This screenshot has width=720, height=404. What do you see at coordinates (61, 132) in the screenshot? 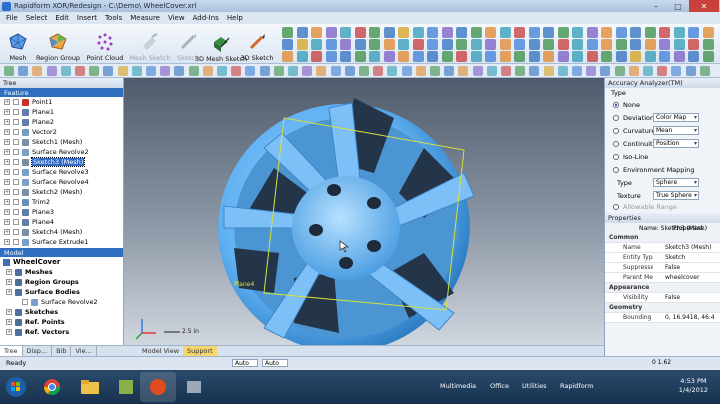
I see `feature-item: + Vector2` at bounding box center [61, 132].